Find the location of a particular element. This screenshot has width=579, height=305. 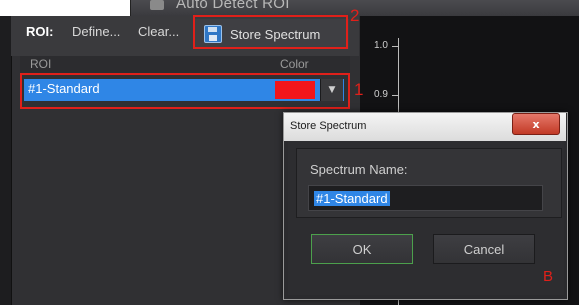

y-tick-label: 1.0 is located at coordinates (381, 45).